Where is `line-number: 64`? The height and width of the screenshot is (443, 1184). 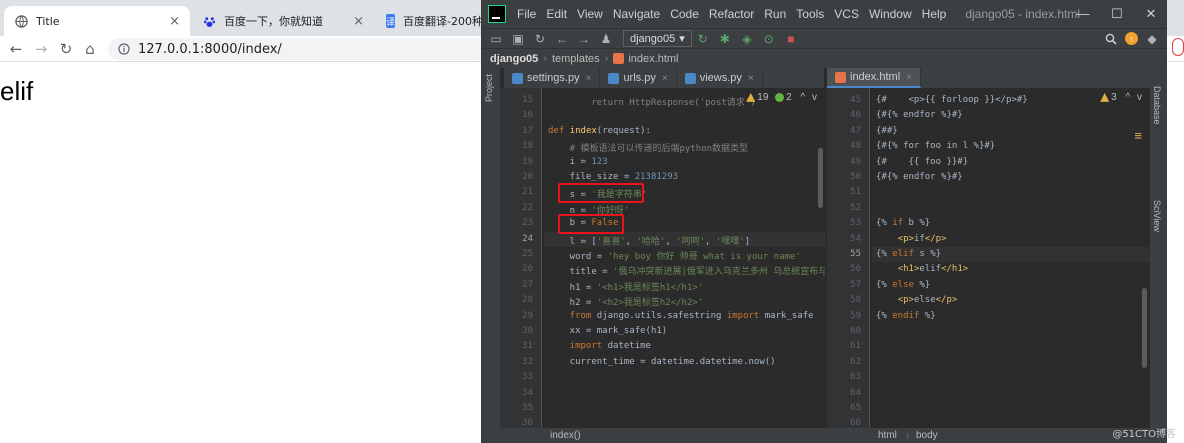 line-number: 64 is located at coordinates (855, 392).